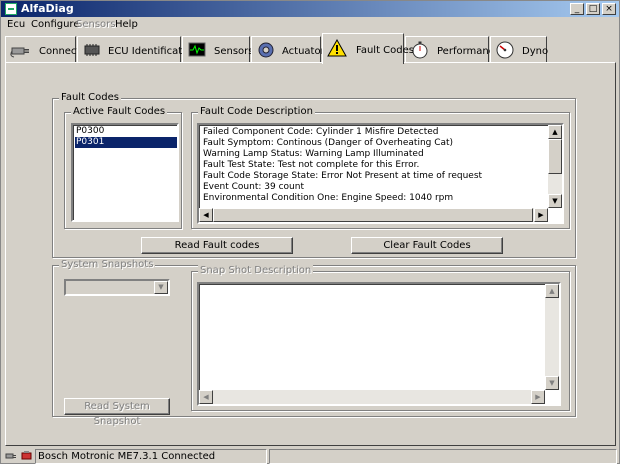  Describe the element at coordinates (266, 50) in the screenshot. I see `gear-icon` at that location.